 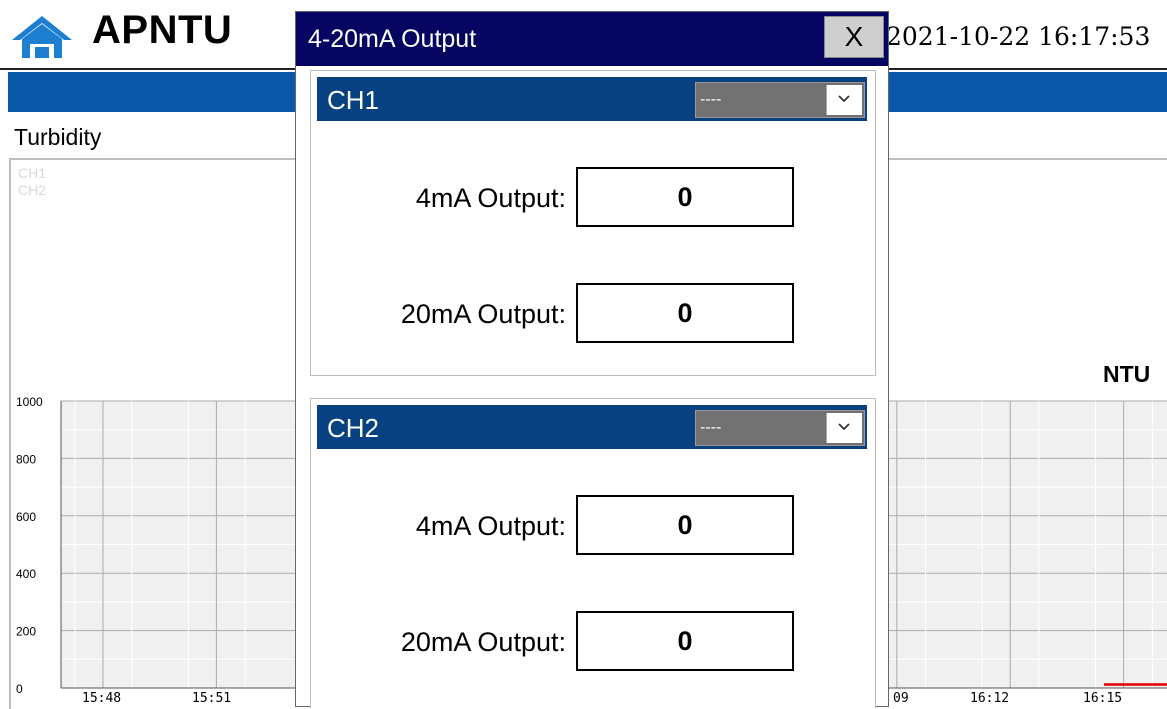 What do you see at coordinates (211, 698) in the screenshot?
I see `x-tick-label: 15:51` at bounding box center [211, 698].